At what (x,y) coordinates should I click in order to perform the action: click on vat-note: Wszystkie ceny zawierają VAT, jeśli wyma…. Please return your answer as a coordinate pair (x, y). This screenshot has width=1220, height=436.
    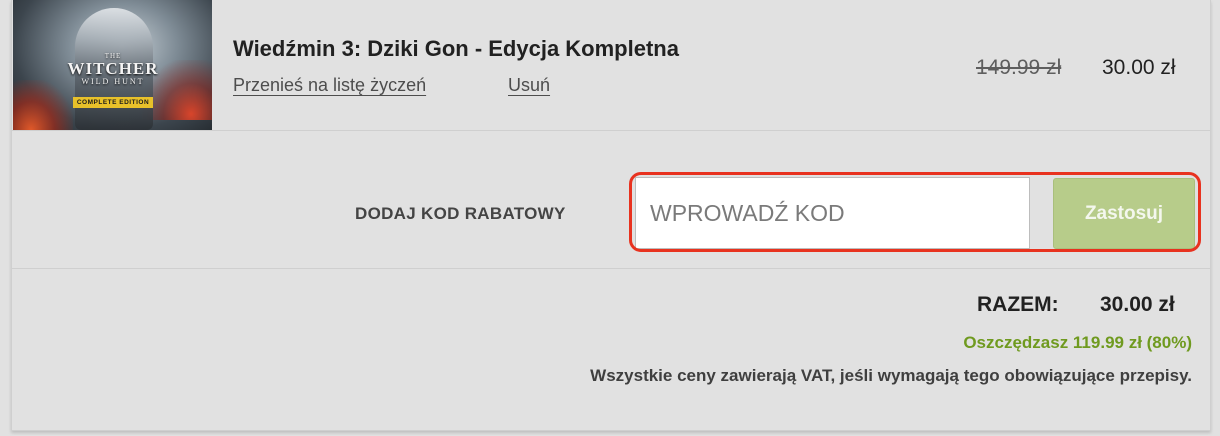
    Looking at the image, I should click on (891, 375).